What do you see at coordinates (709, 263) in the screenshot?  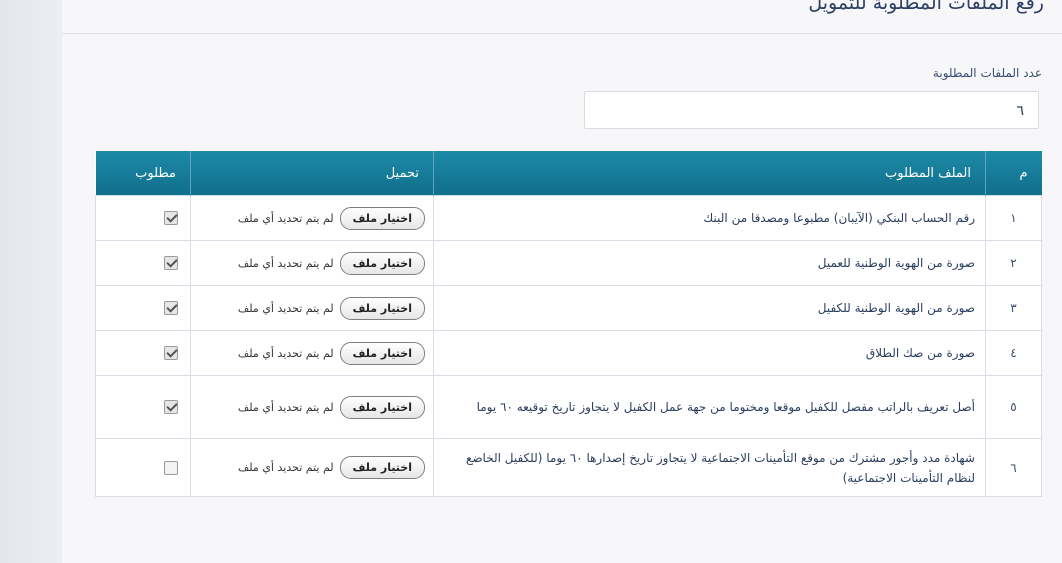 I see `file-name: صورة من الهوية الوطنية للعميل` at bounding box center [709, 263].